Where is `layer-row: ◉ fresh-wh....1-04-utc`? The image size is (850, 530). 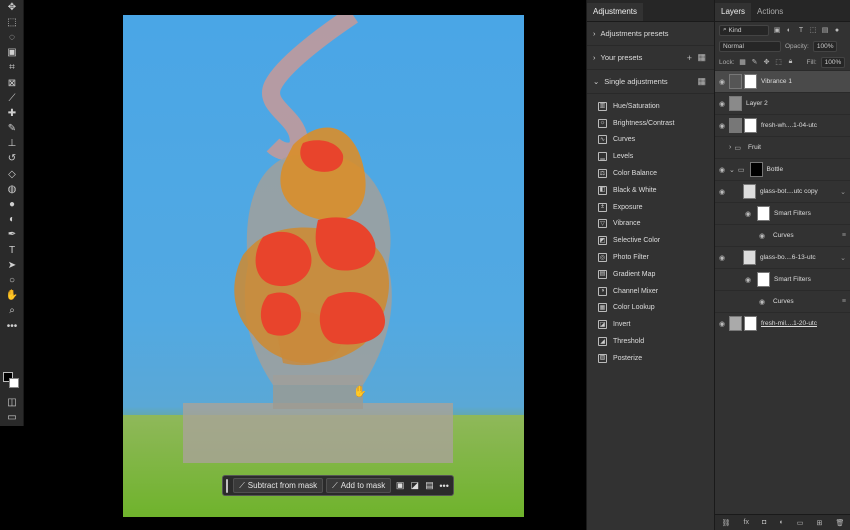
layer-row: ◉ fresh-wh....1-04-utc is located at coordinates (782, 125).